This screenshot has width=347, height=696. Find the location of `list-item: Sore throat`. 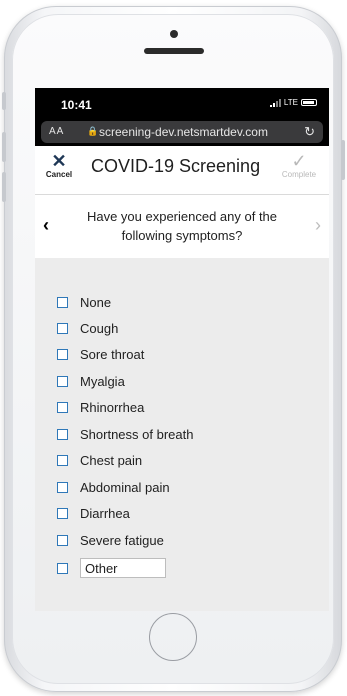

list-item: Sore throat is located at coordinates (89, 354).